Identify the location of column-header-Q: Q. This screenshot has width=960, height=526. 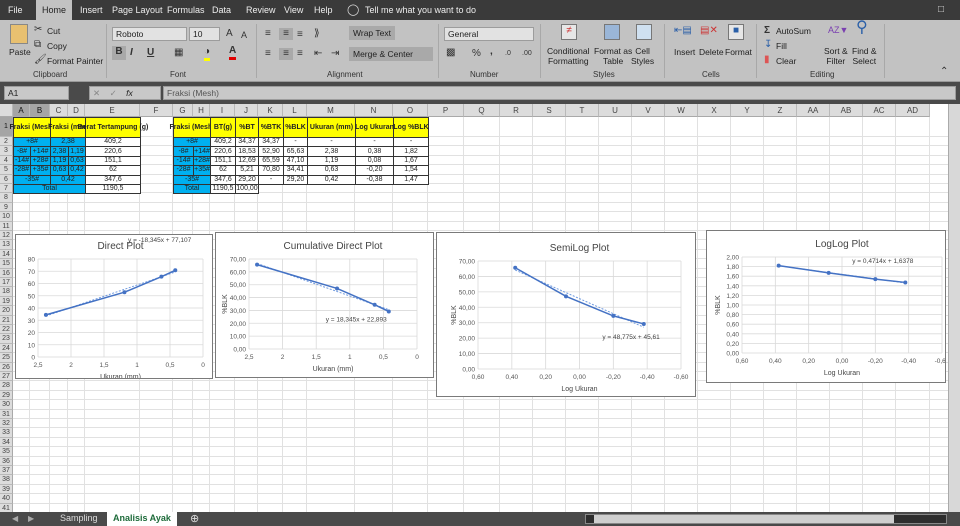
(482, 110).